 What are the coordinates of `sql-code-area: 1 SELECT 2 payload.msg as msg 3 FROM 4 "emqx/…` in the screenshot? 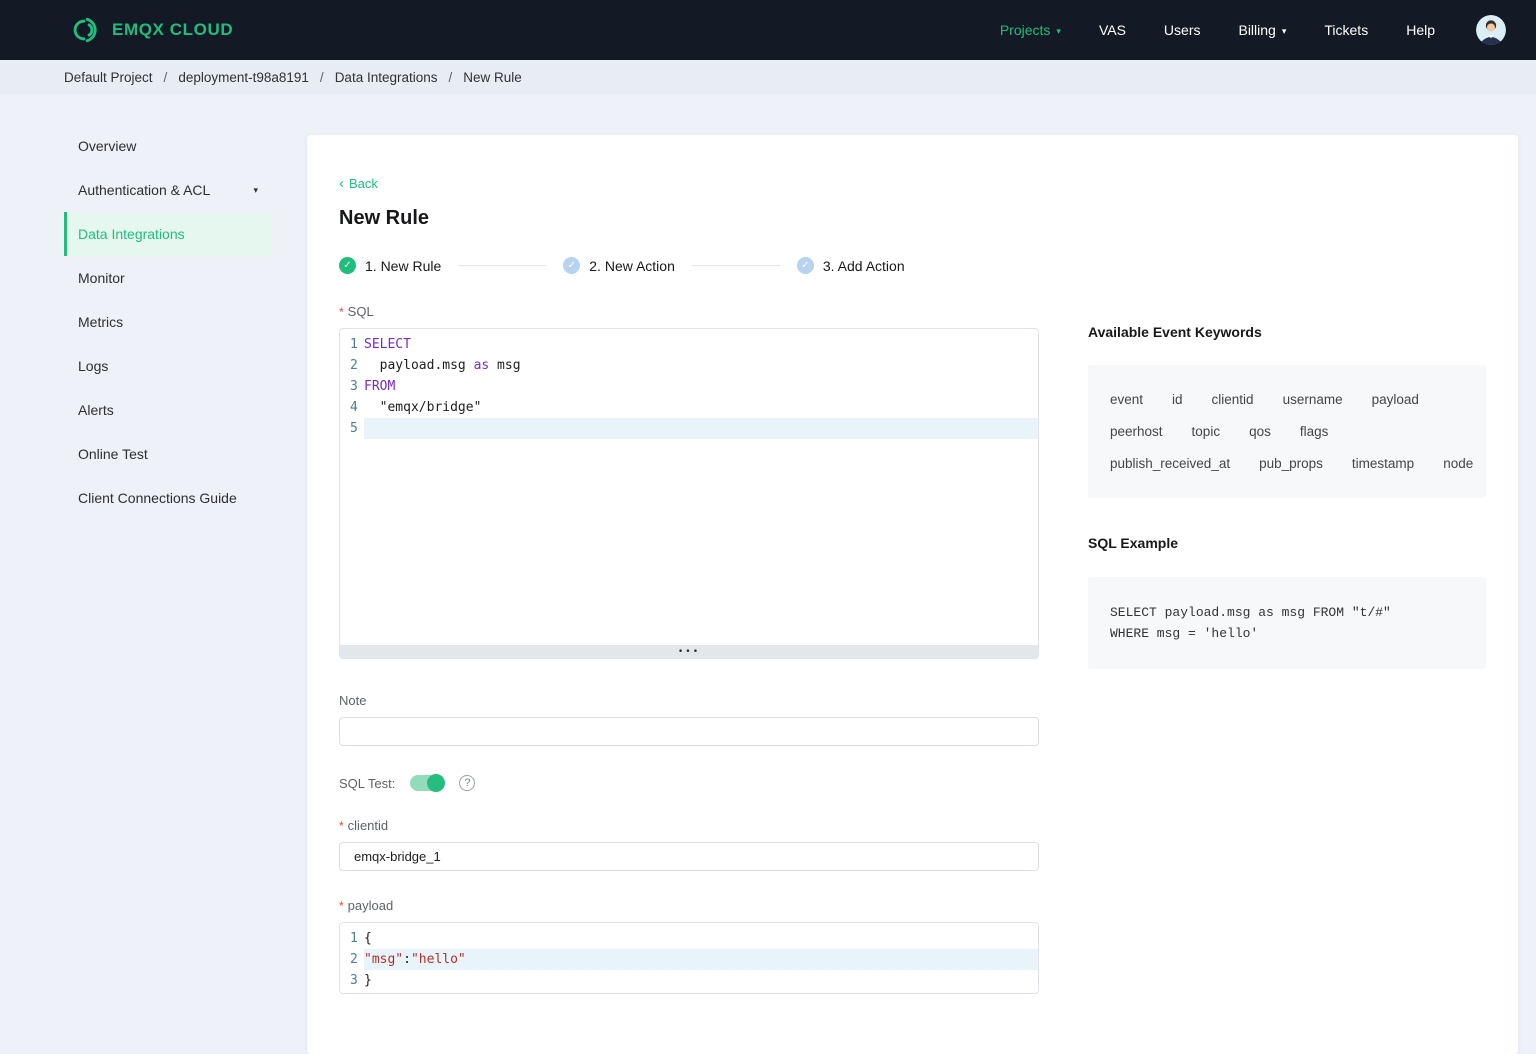 It's located at (689, 487).